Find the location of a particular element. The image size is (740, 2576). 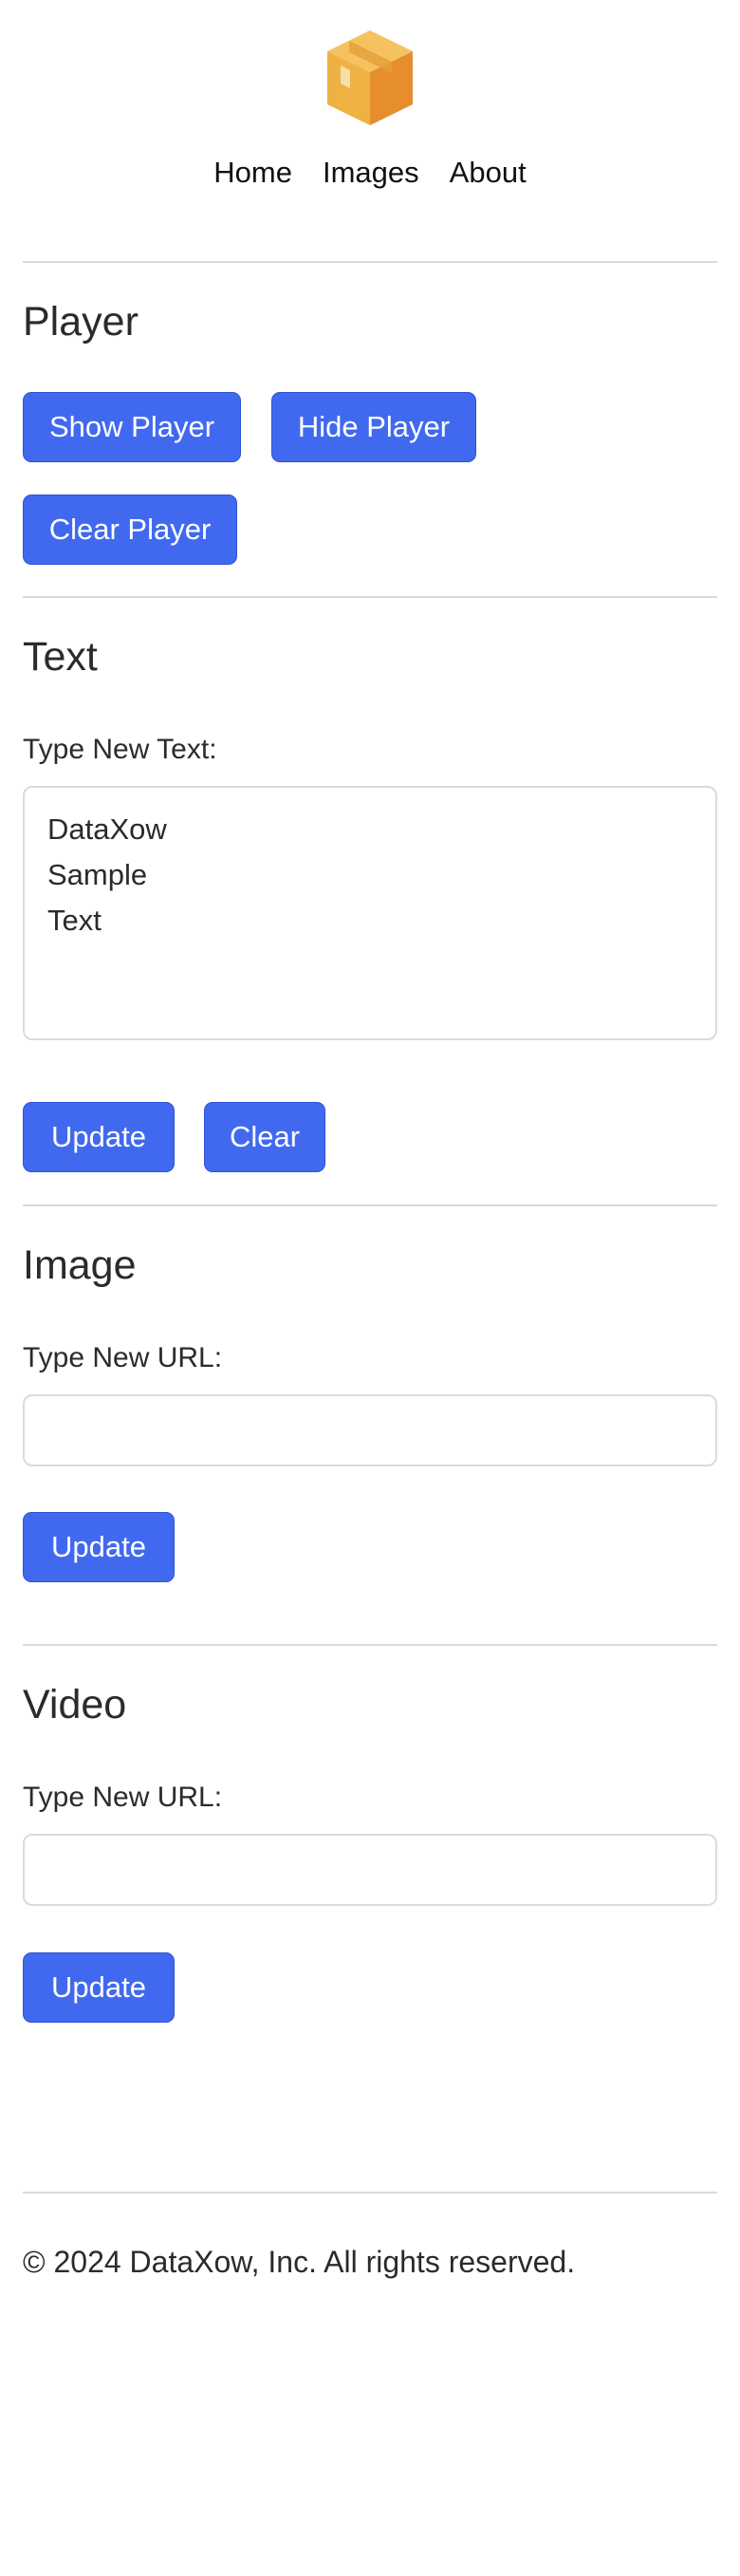

video-section-title: Video is located at coordinates (75, 1704).